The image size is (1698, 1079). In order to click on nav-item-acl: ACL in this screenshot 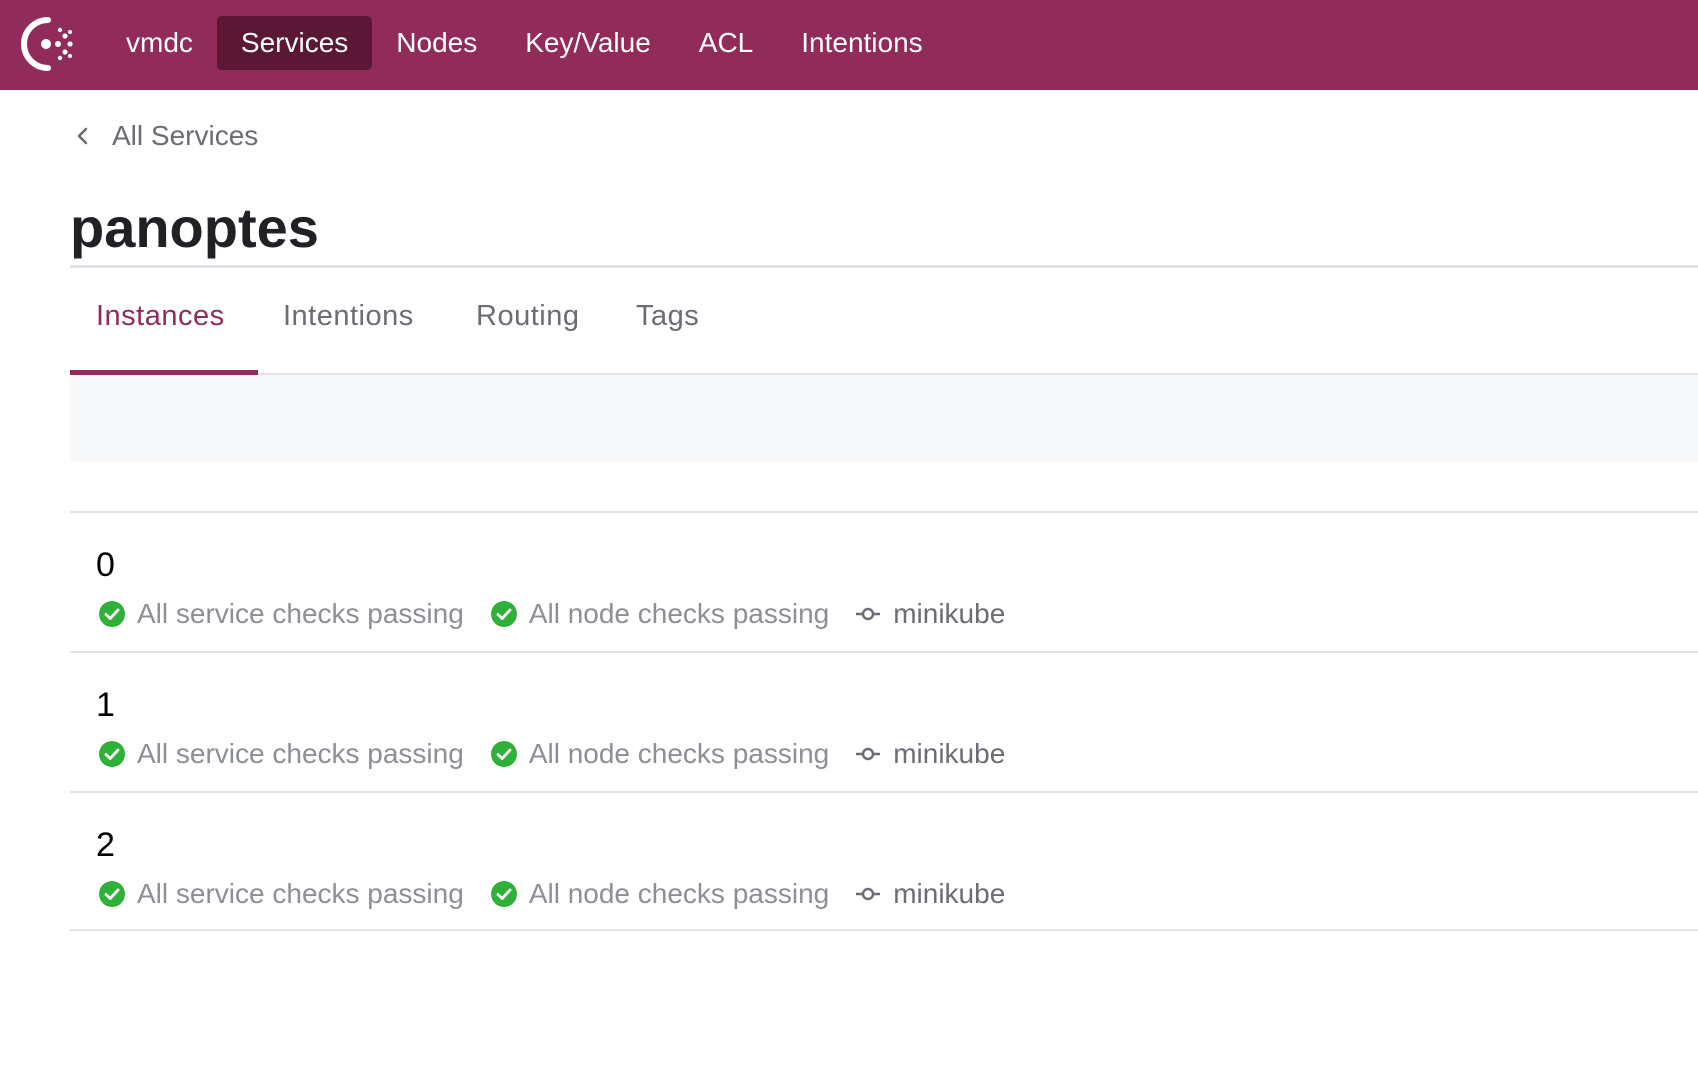, I will do `click(726, 43)`.